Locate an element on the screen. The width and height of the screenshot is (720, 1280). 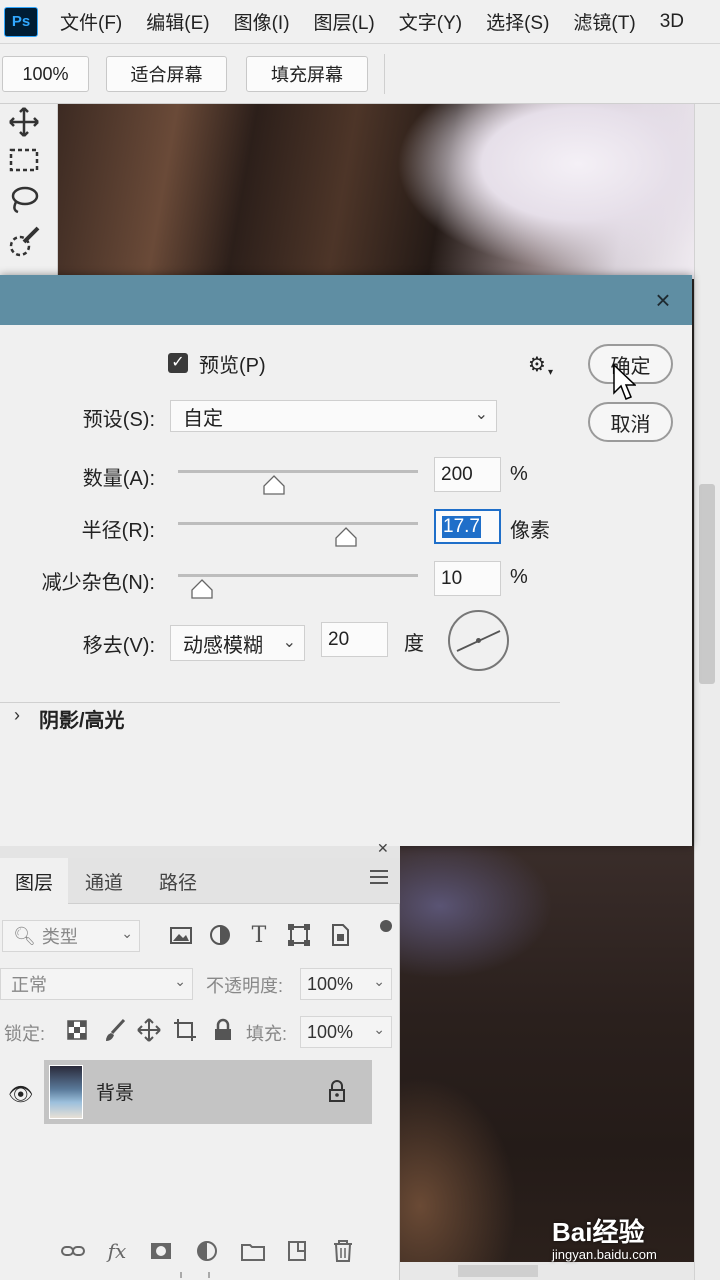
shape-layer-filter-icon is located at coordinates (299, 935).